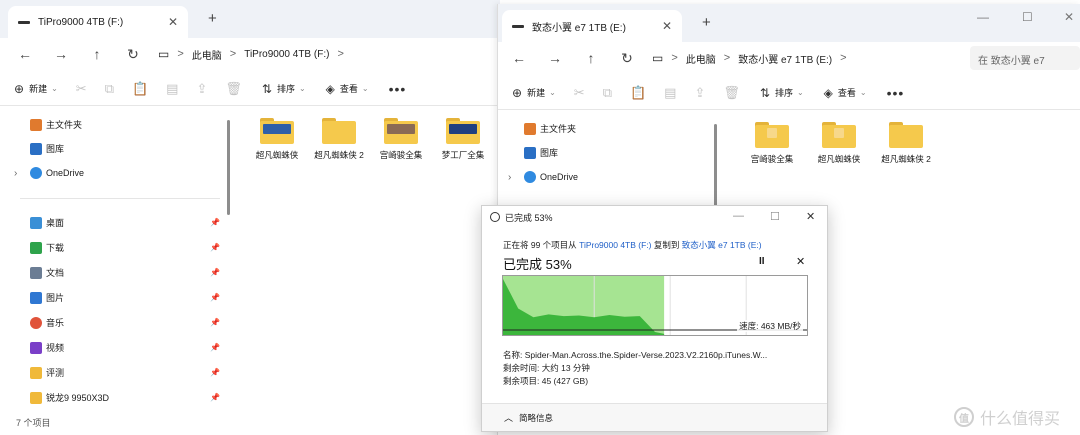 The image size is (1080, 435). Describe the element at coordinates (250, 89) in the screenshot. I see `command-bar: ⊕ 新建 ⌄ ✂ ⧉ 📋 ▤ ⇪ 🗑 ⇅ 排序 ⌄ ◈ 查看 ⌄ •••` at that location.